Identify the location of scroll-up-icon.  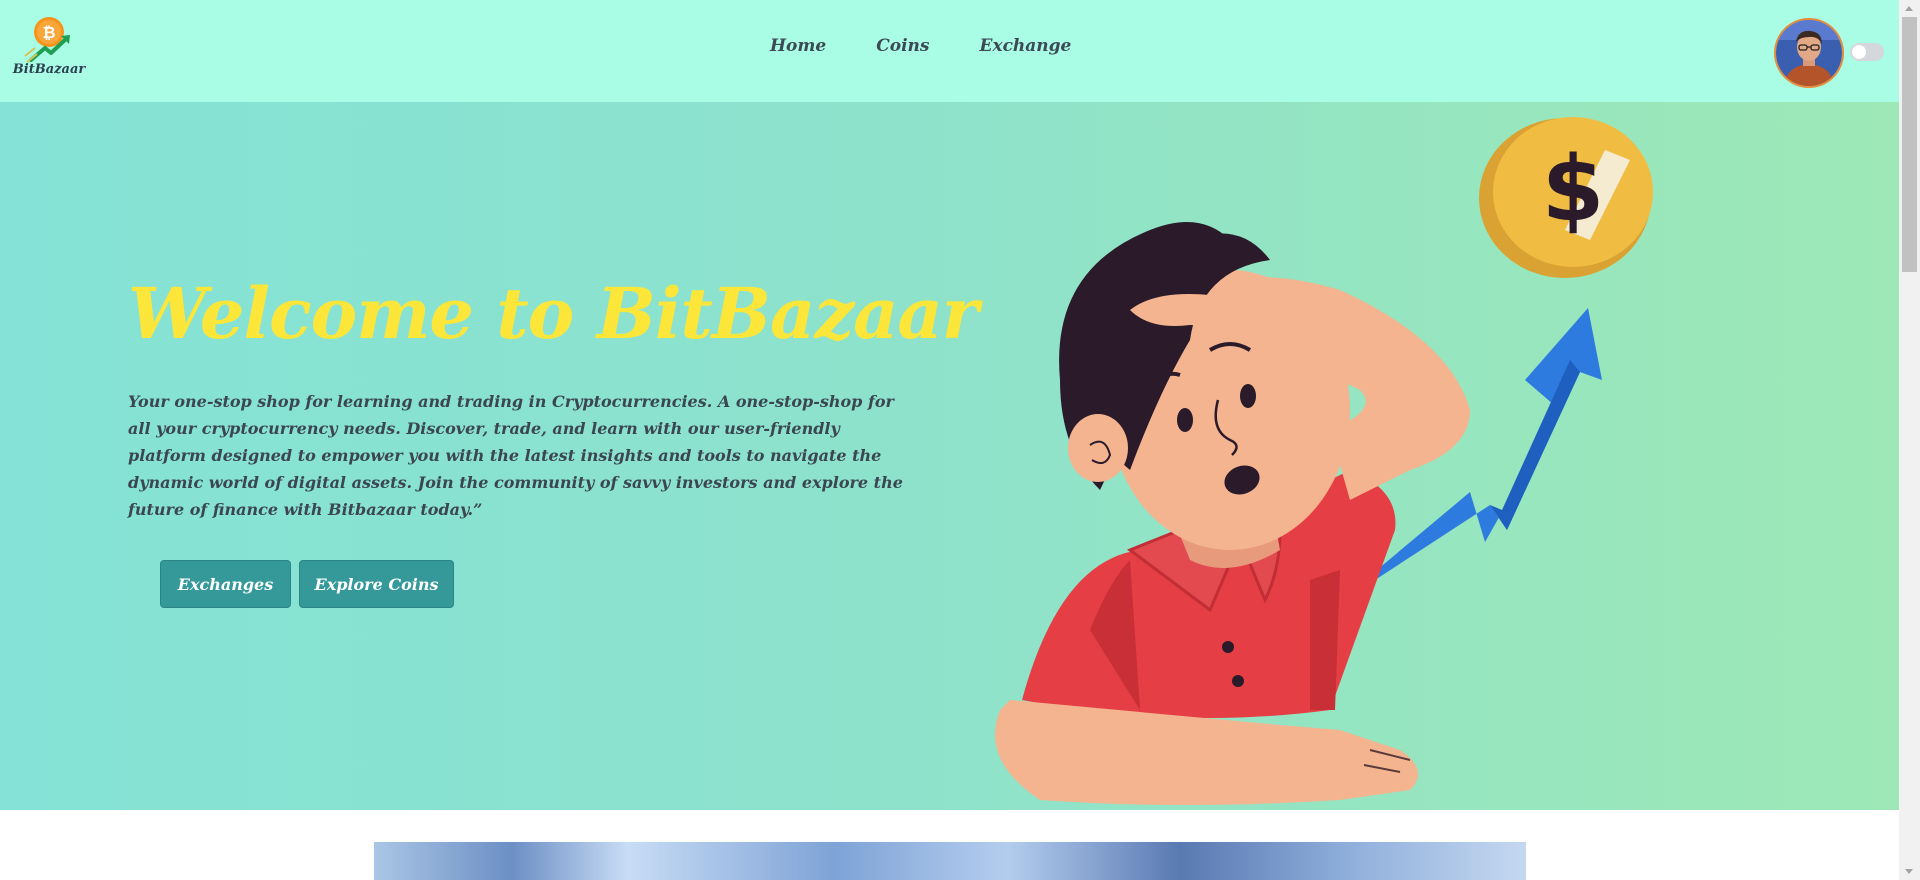
(1909, 8).